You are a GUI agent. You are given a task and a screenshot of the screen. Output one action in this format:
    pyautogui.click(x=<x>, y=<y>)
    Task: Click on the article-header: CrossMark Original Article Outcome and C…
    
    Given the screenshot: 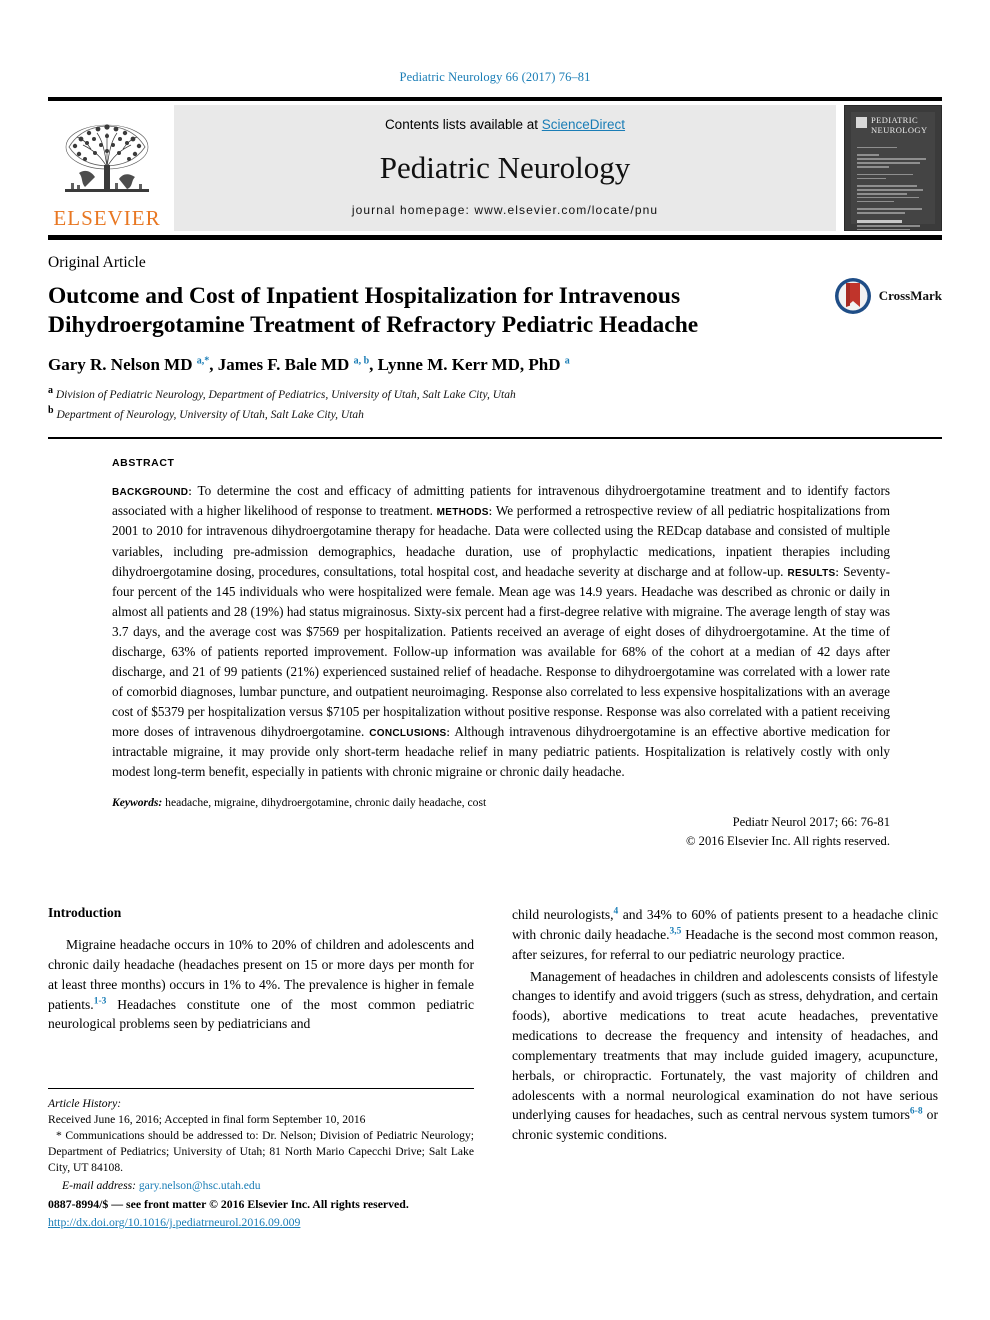 What is the action you would take?
    pyautogui.click(x=495, y=338)
    